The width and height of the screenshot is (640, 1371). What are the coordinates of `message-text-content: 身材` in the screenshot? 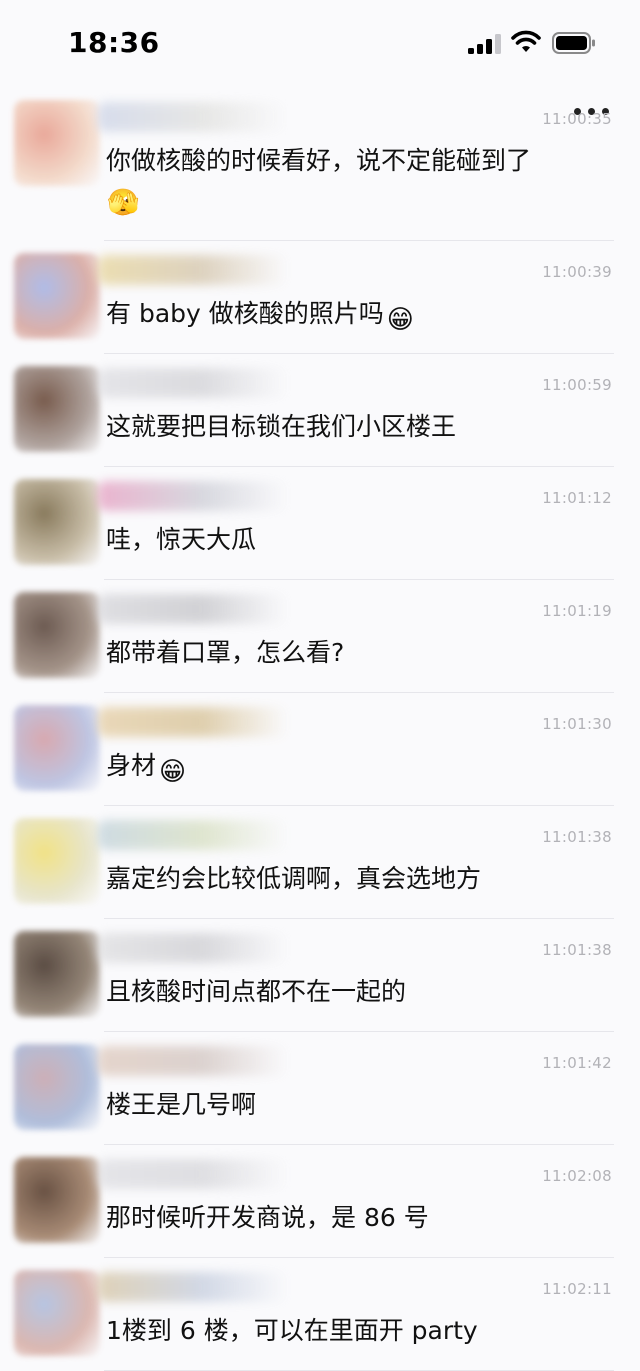 It's located at (131, 765).